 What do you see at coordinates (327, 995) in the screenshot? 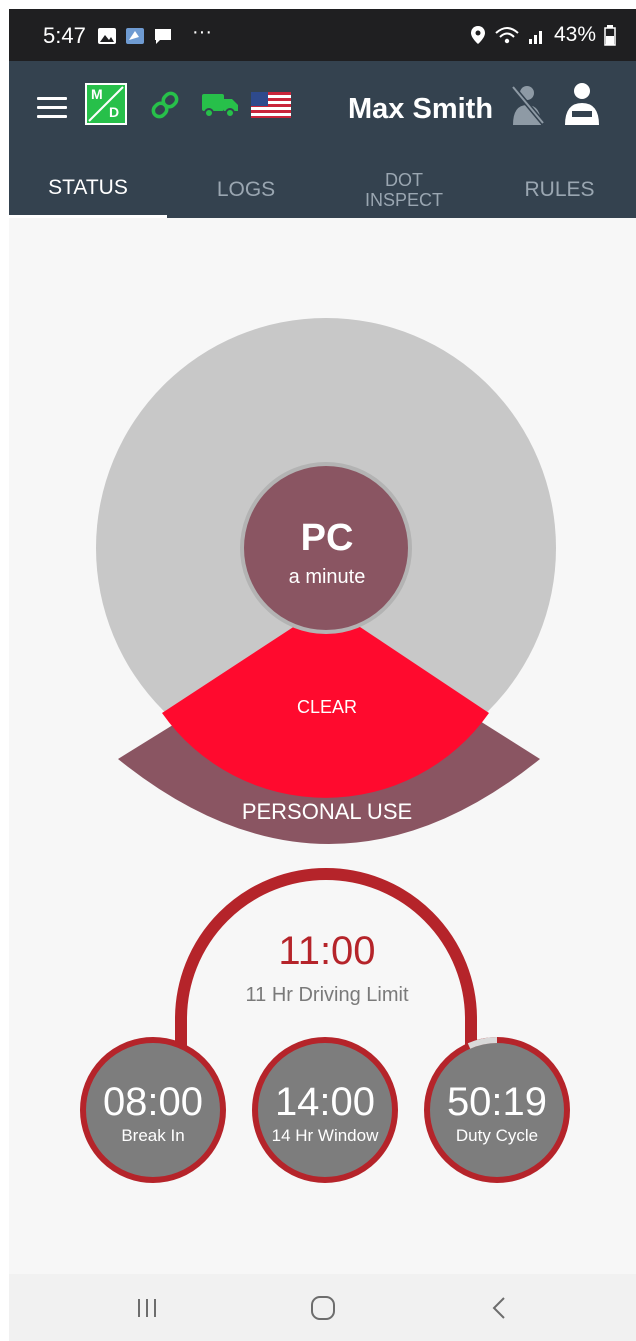
I see `driving-limit-label: 11 Hr Driving Limit` at bounding box center [327, 995].